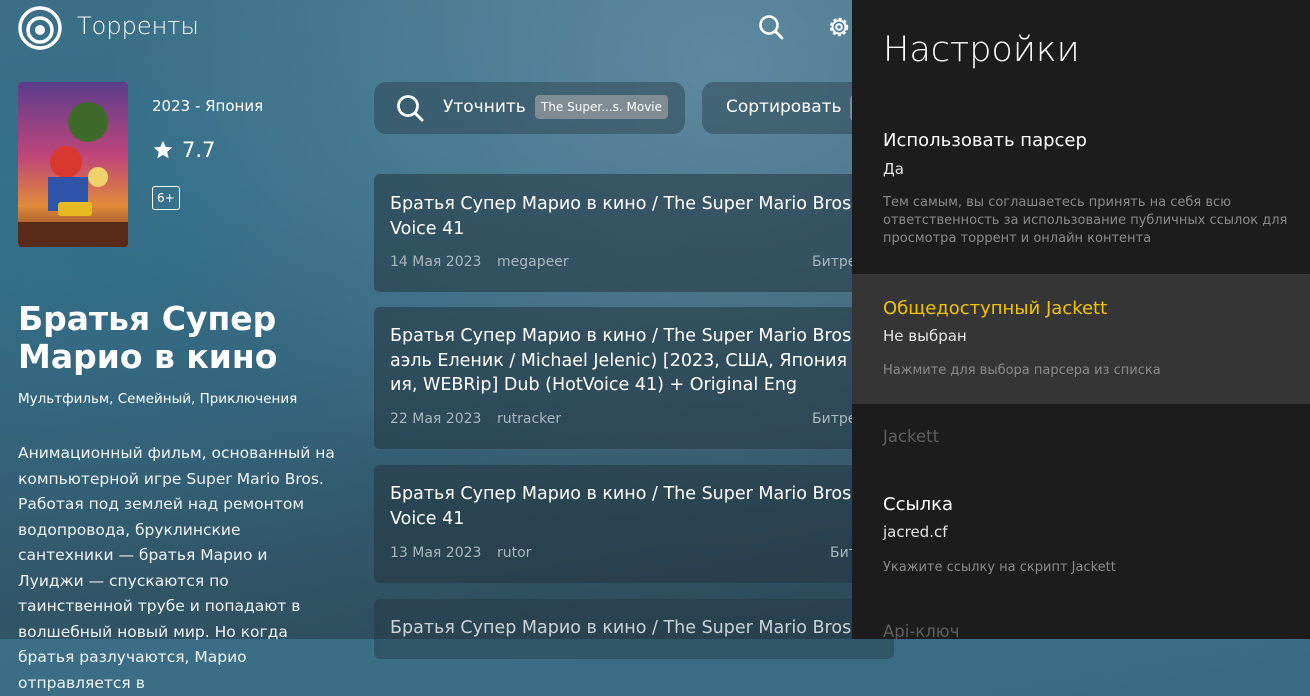 This screenshot has width=1310, height=696. I want to click on filter-label: Уточнить, so click(484, 107).